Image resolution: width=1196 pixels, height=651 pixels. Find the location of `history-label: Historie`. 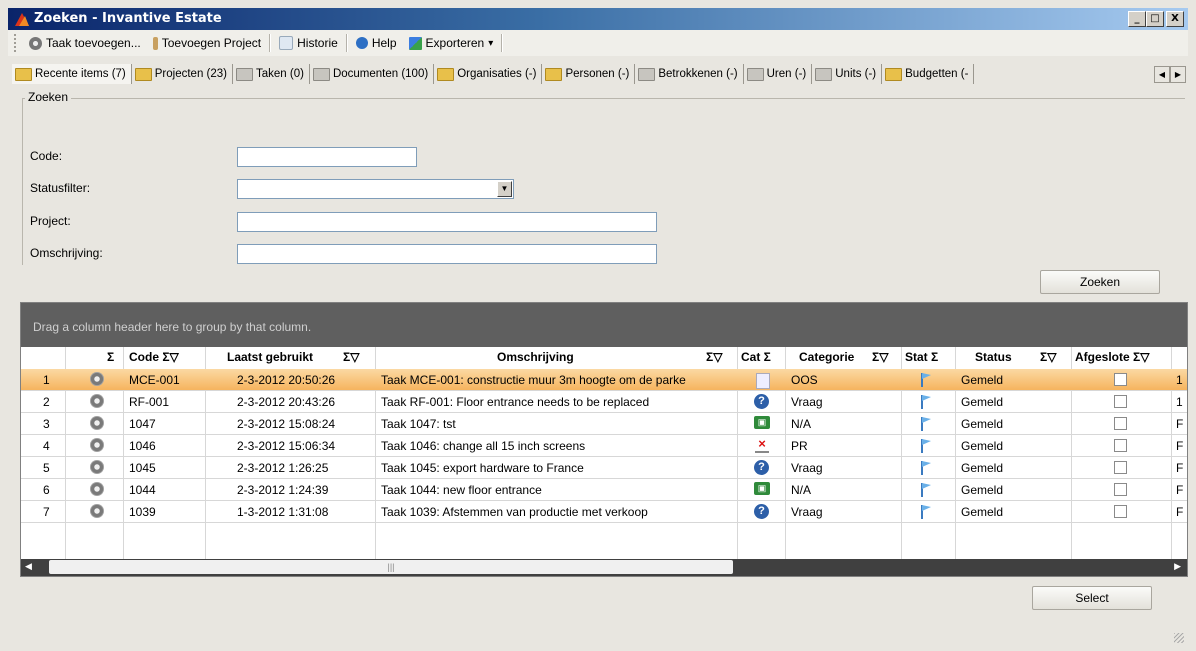

history-label: Historie is located at coordinates (317, 43).